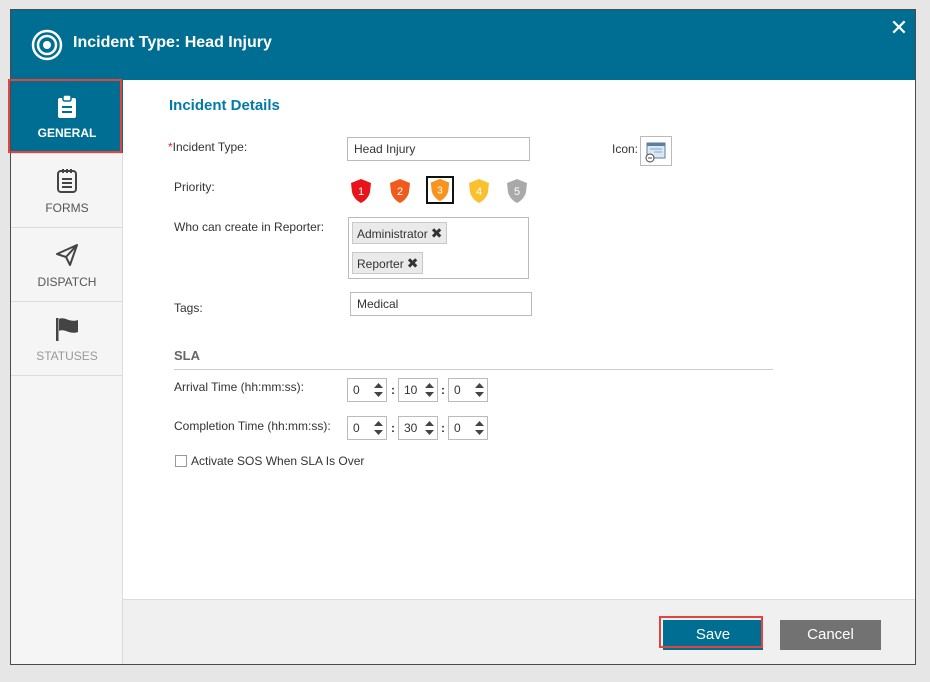  Describe the element at coordinates (47, 45) in the screenshot. I see `target-icon` at that location.